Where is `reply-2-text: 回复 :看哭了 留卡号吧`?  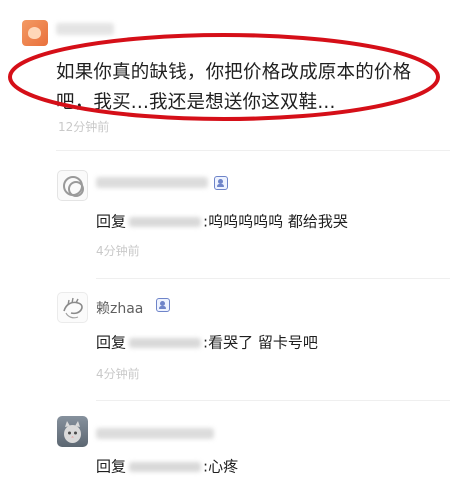 reply-2-text: 回复 :看哭了 留卡号吧 is located at coordinates (207, 342).